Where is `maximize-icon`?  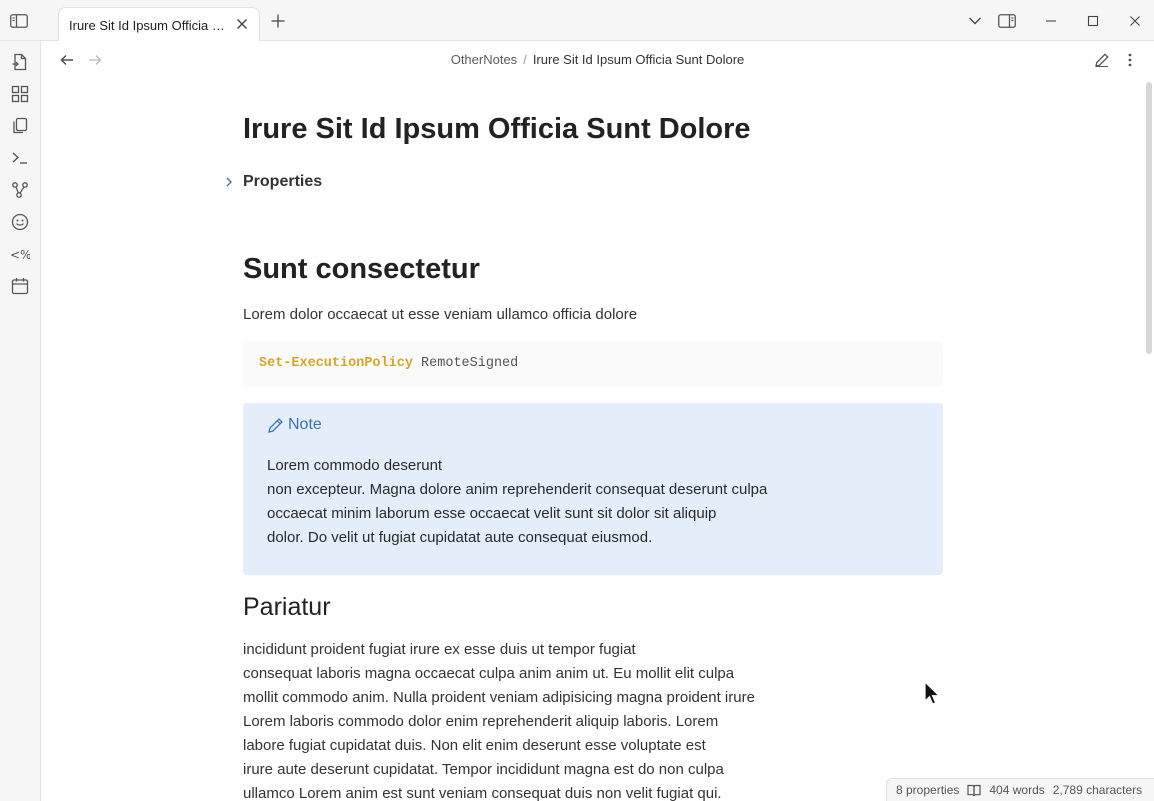
maximize-icon is located at coordinates (1093, 21).